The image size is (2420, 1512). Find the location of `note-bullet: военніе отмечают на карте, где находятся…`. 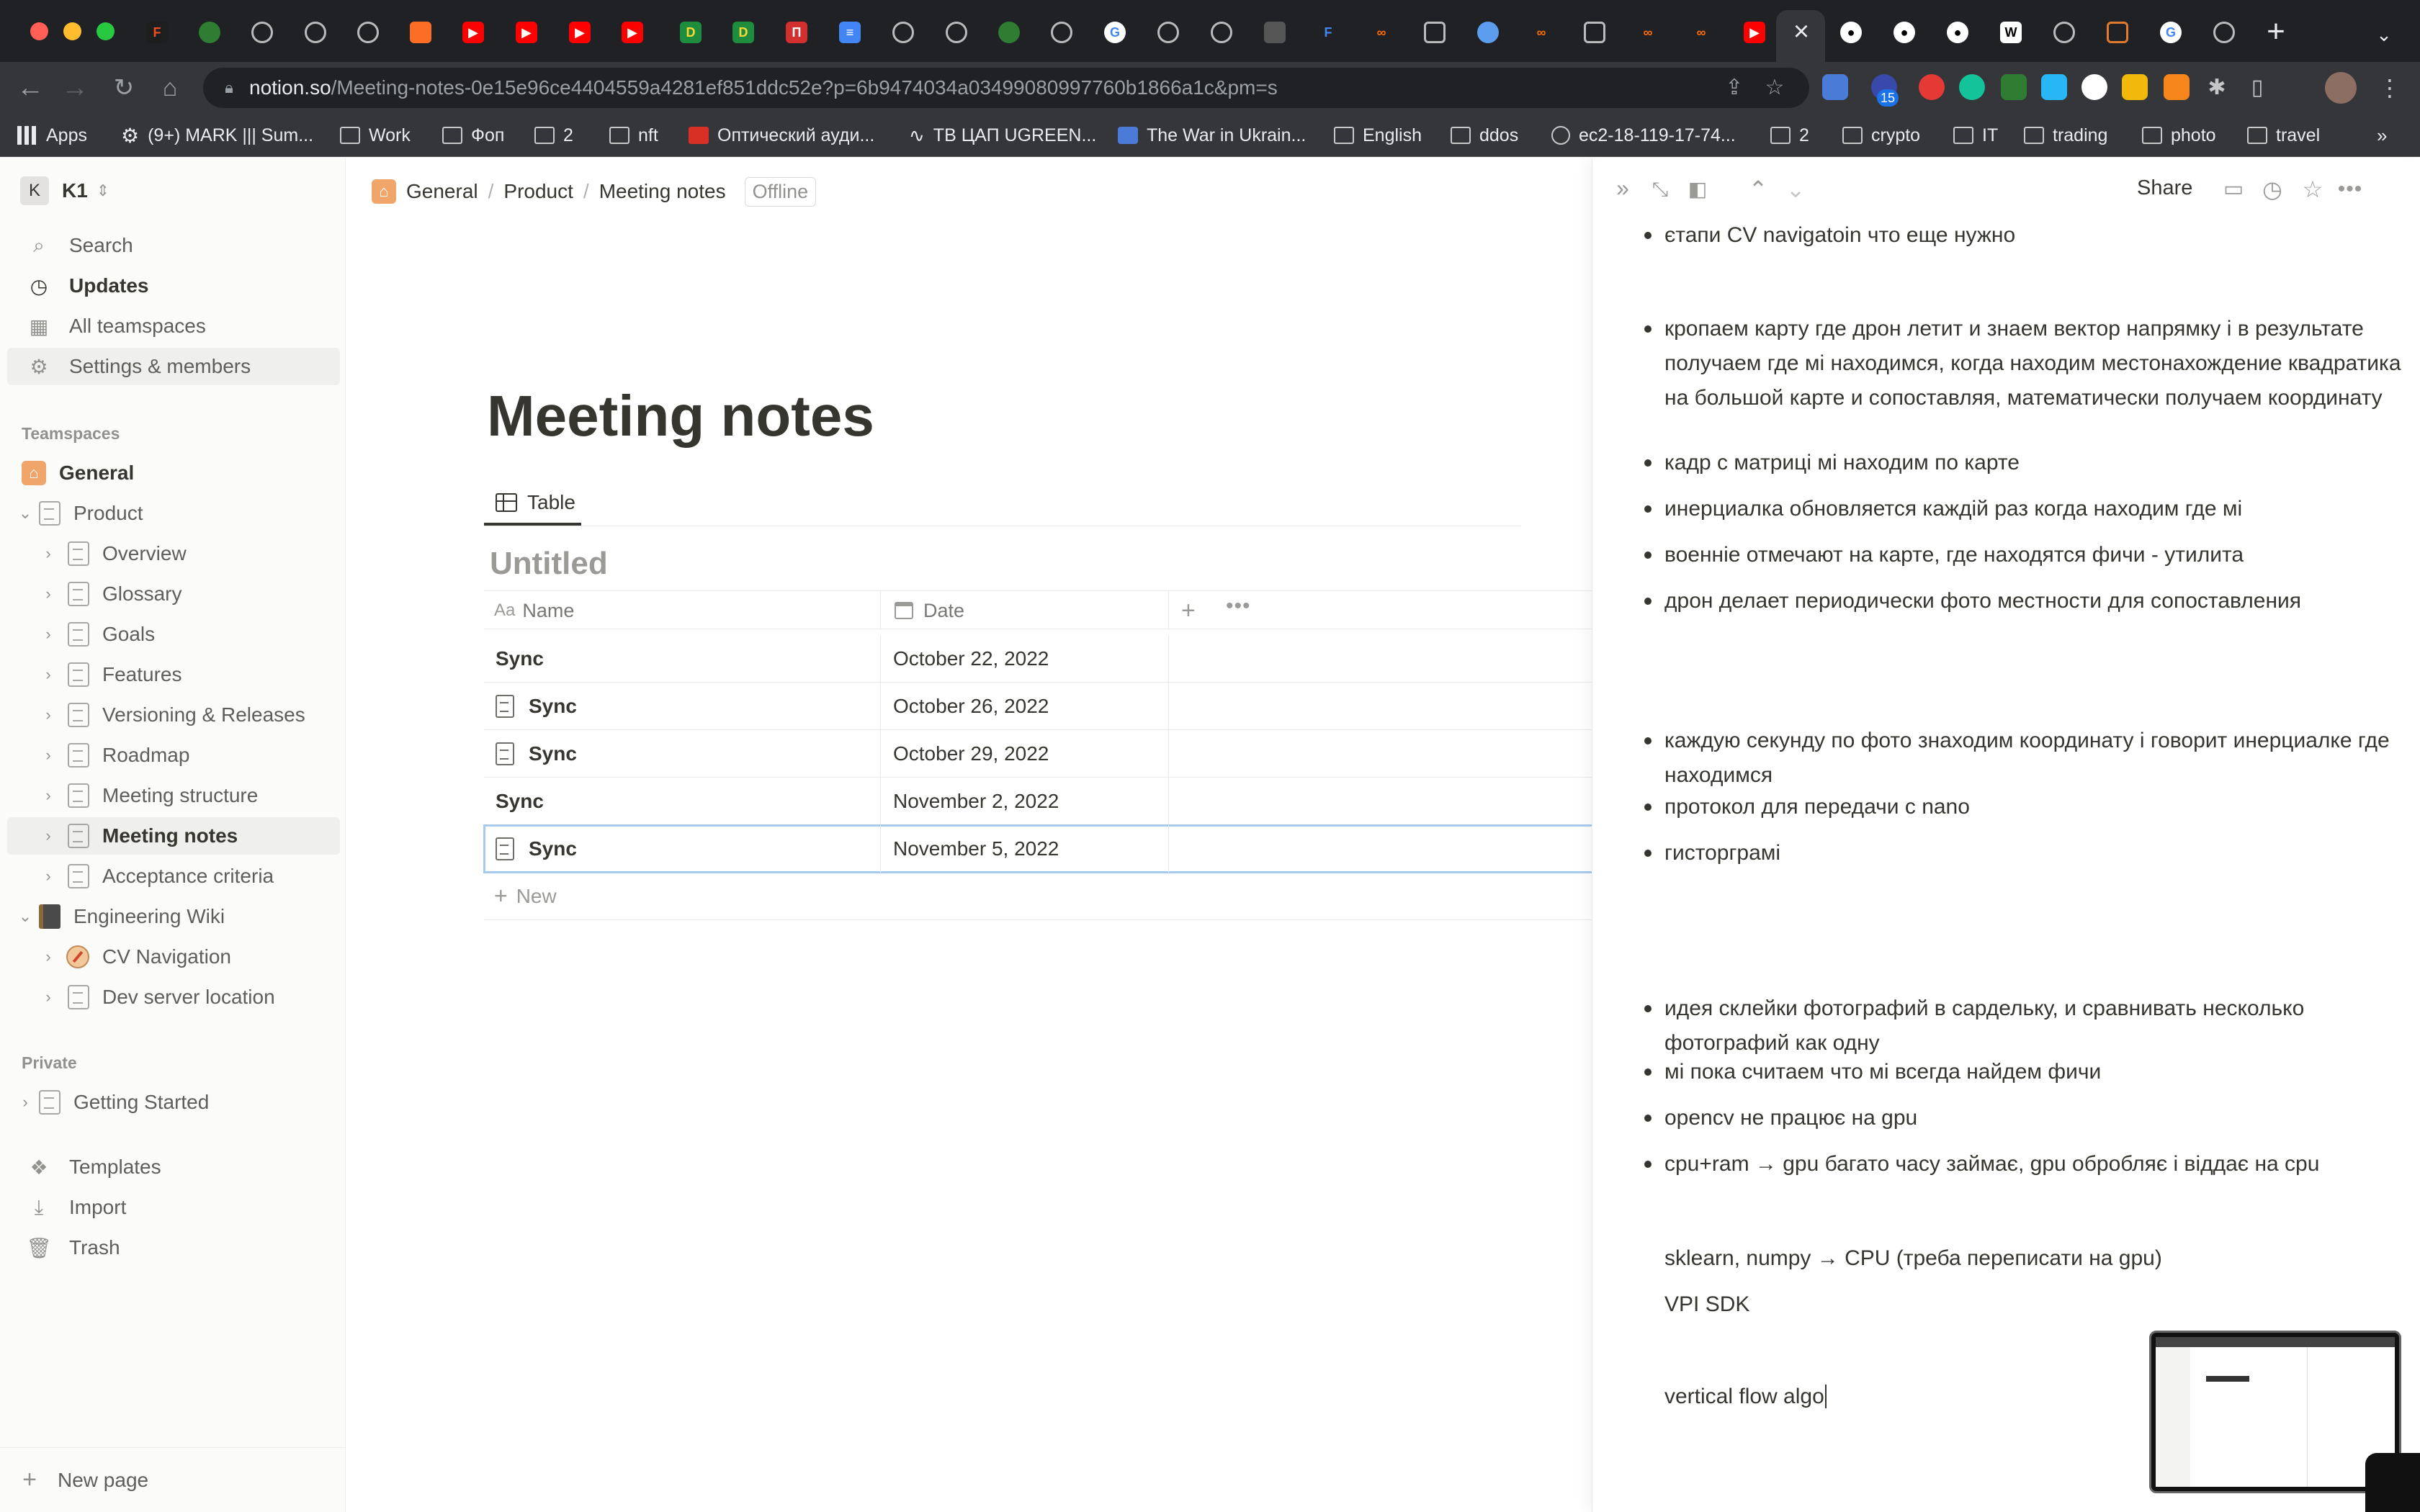

note-bullet: военніе отмечают на карте, где находятся… is located at coordinates (2029, 555).